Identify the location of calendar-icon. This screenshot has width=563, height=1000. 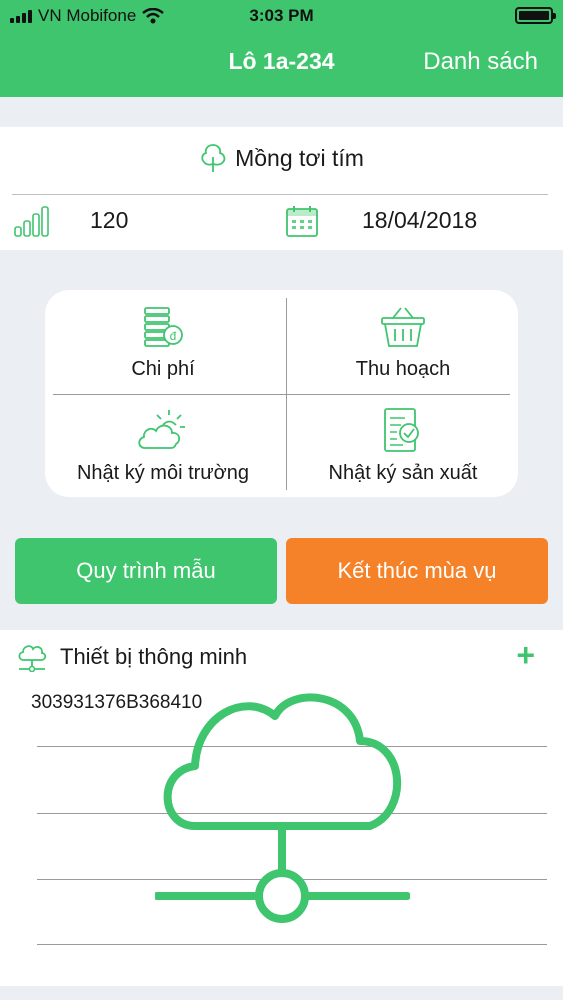
(302, 221).